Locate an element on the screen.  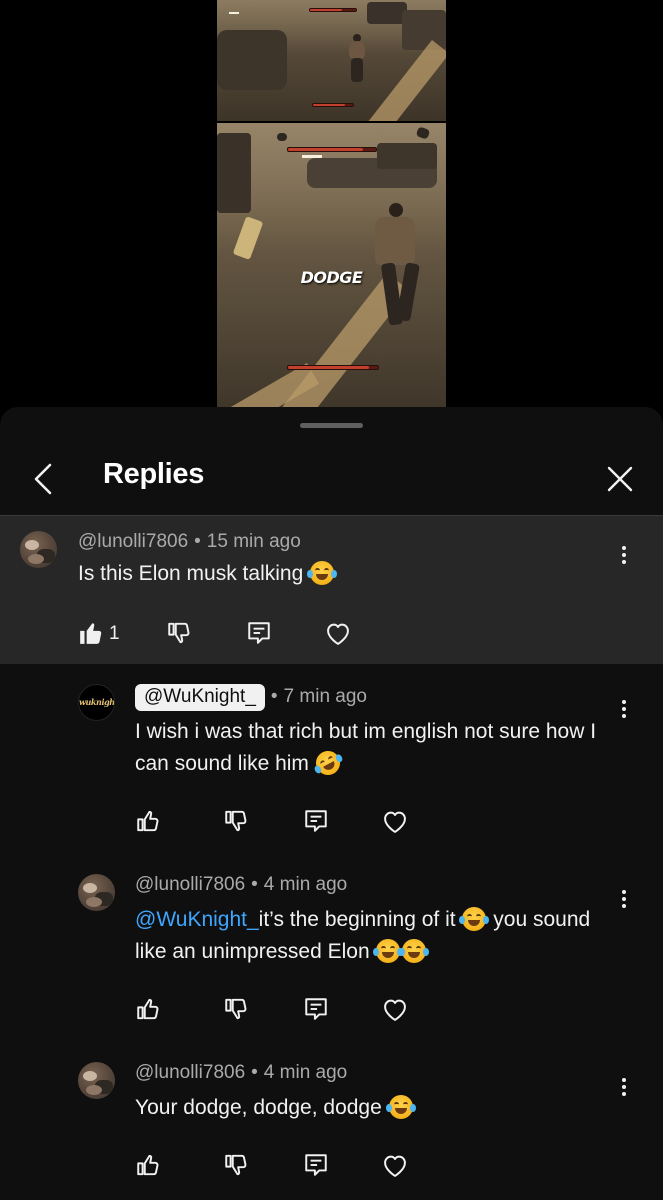
rofl-emoji is located at coordinates (328, 763).